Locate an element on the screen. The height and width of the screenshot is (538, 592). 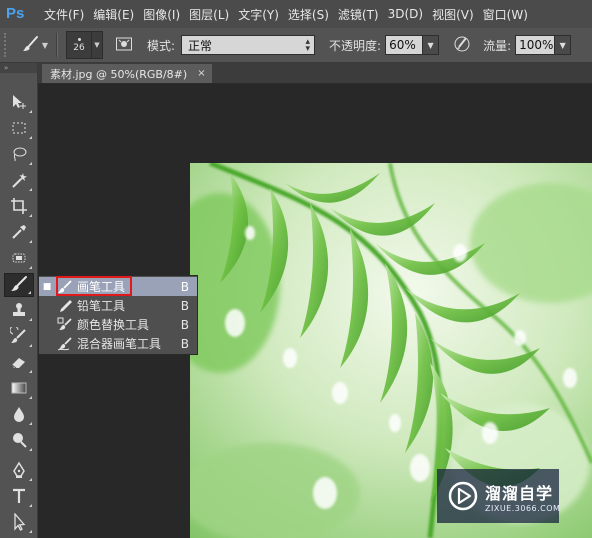
tablet-pressure-icon is located at coordinates (462, 45).